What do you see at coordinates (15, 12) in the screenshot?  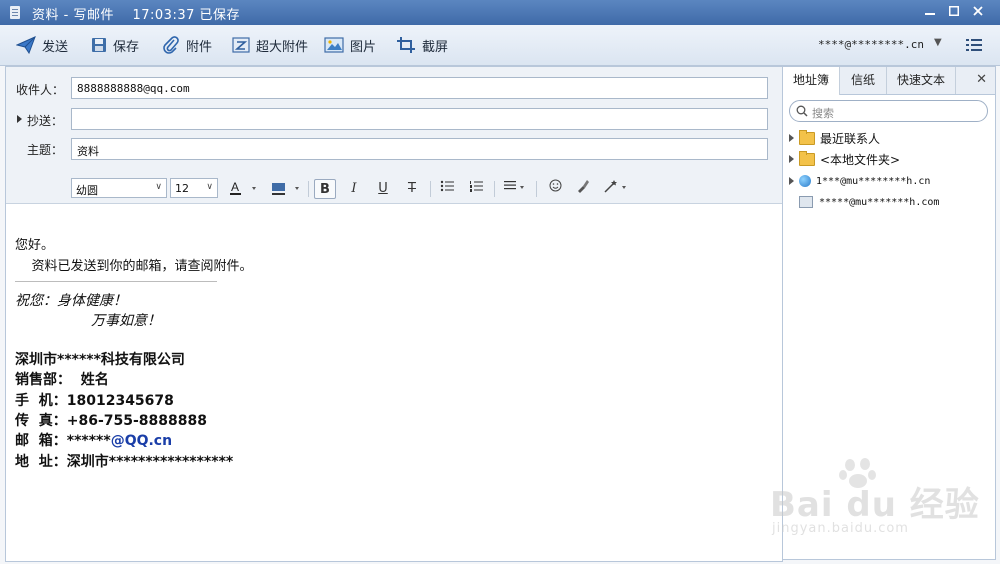 I see `document-icon` at bounding box center [15, 12].